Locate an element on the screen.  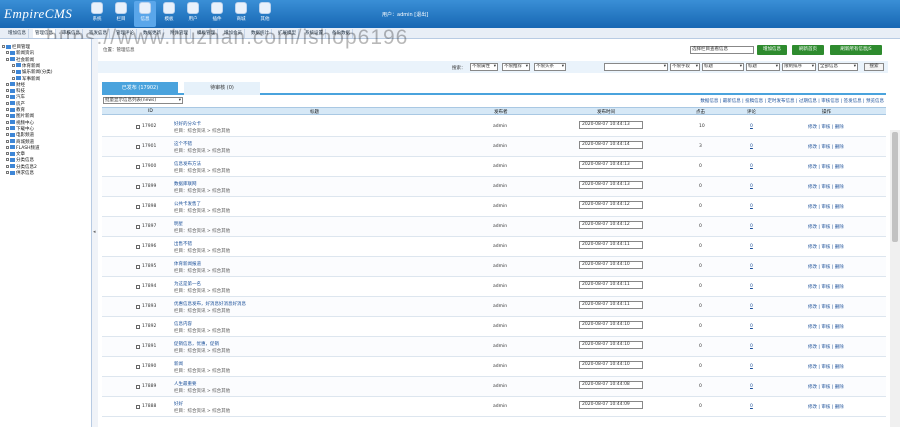
search-filter-select: 不限字段 is located at coordinates (685, 67).